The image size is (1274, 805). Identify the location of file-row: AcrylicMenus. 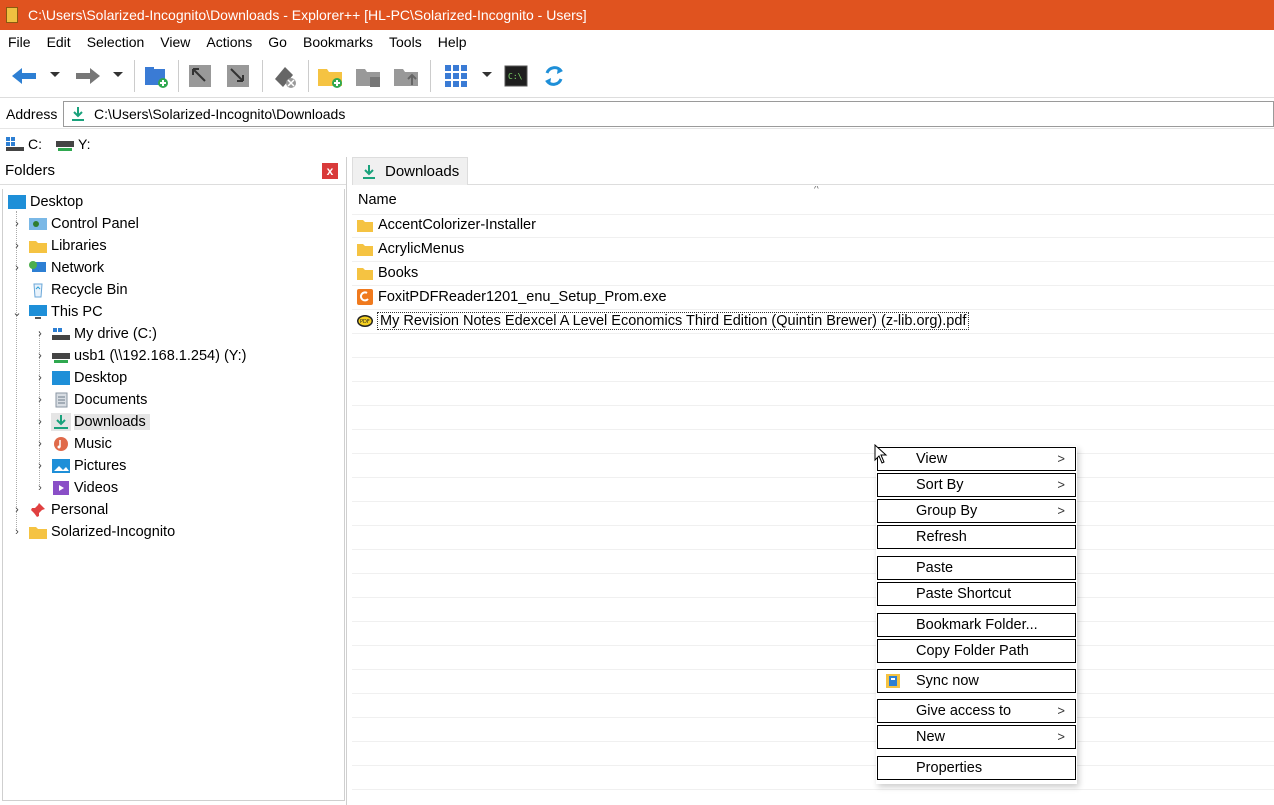
(410, 249).